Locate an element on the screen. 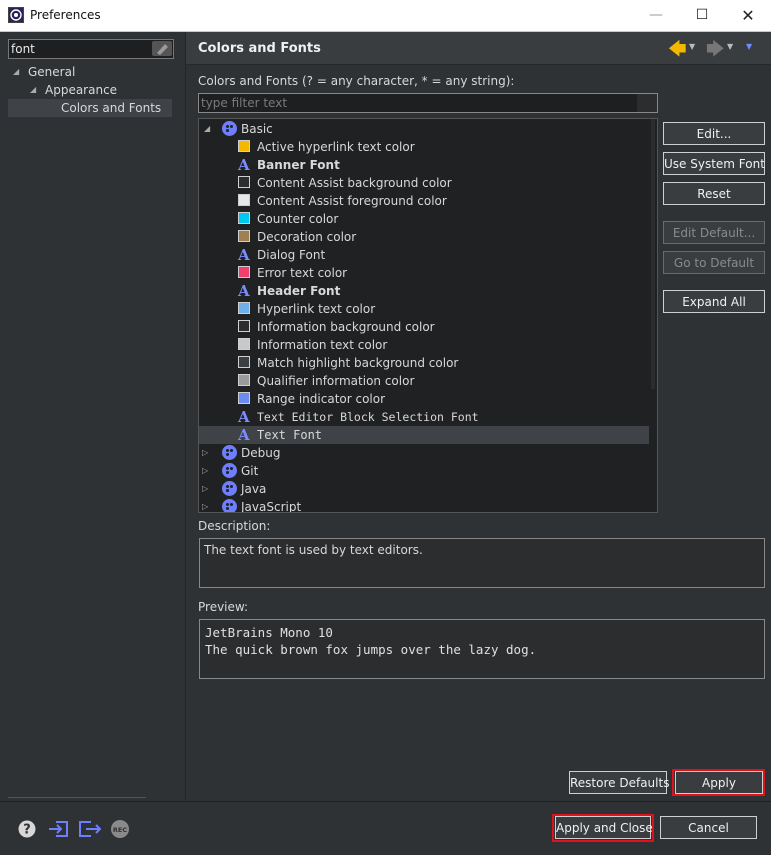  tree-item: Content Assist foreground color is located at coordinates (424, 201).